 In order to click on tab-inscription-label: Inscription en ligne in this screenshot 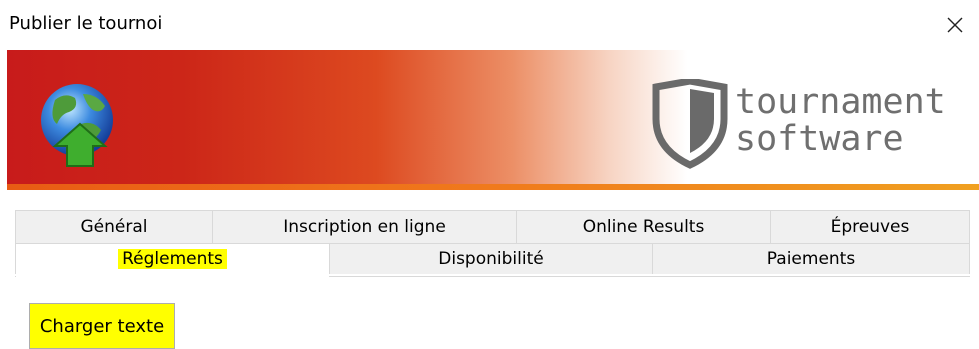, I will do `click(364, 227)`.